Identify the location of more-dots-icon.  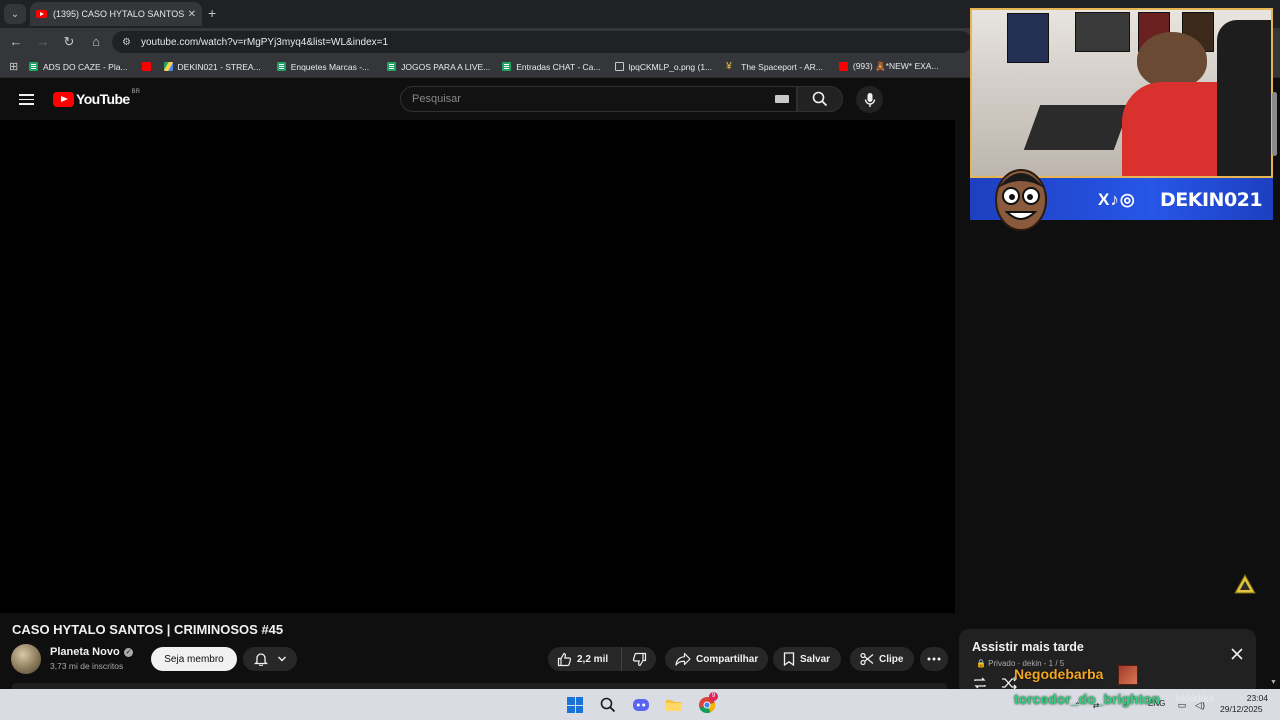
(934, 659).